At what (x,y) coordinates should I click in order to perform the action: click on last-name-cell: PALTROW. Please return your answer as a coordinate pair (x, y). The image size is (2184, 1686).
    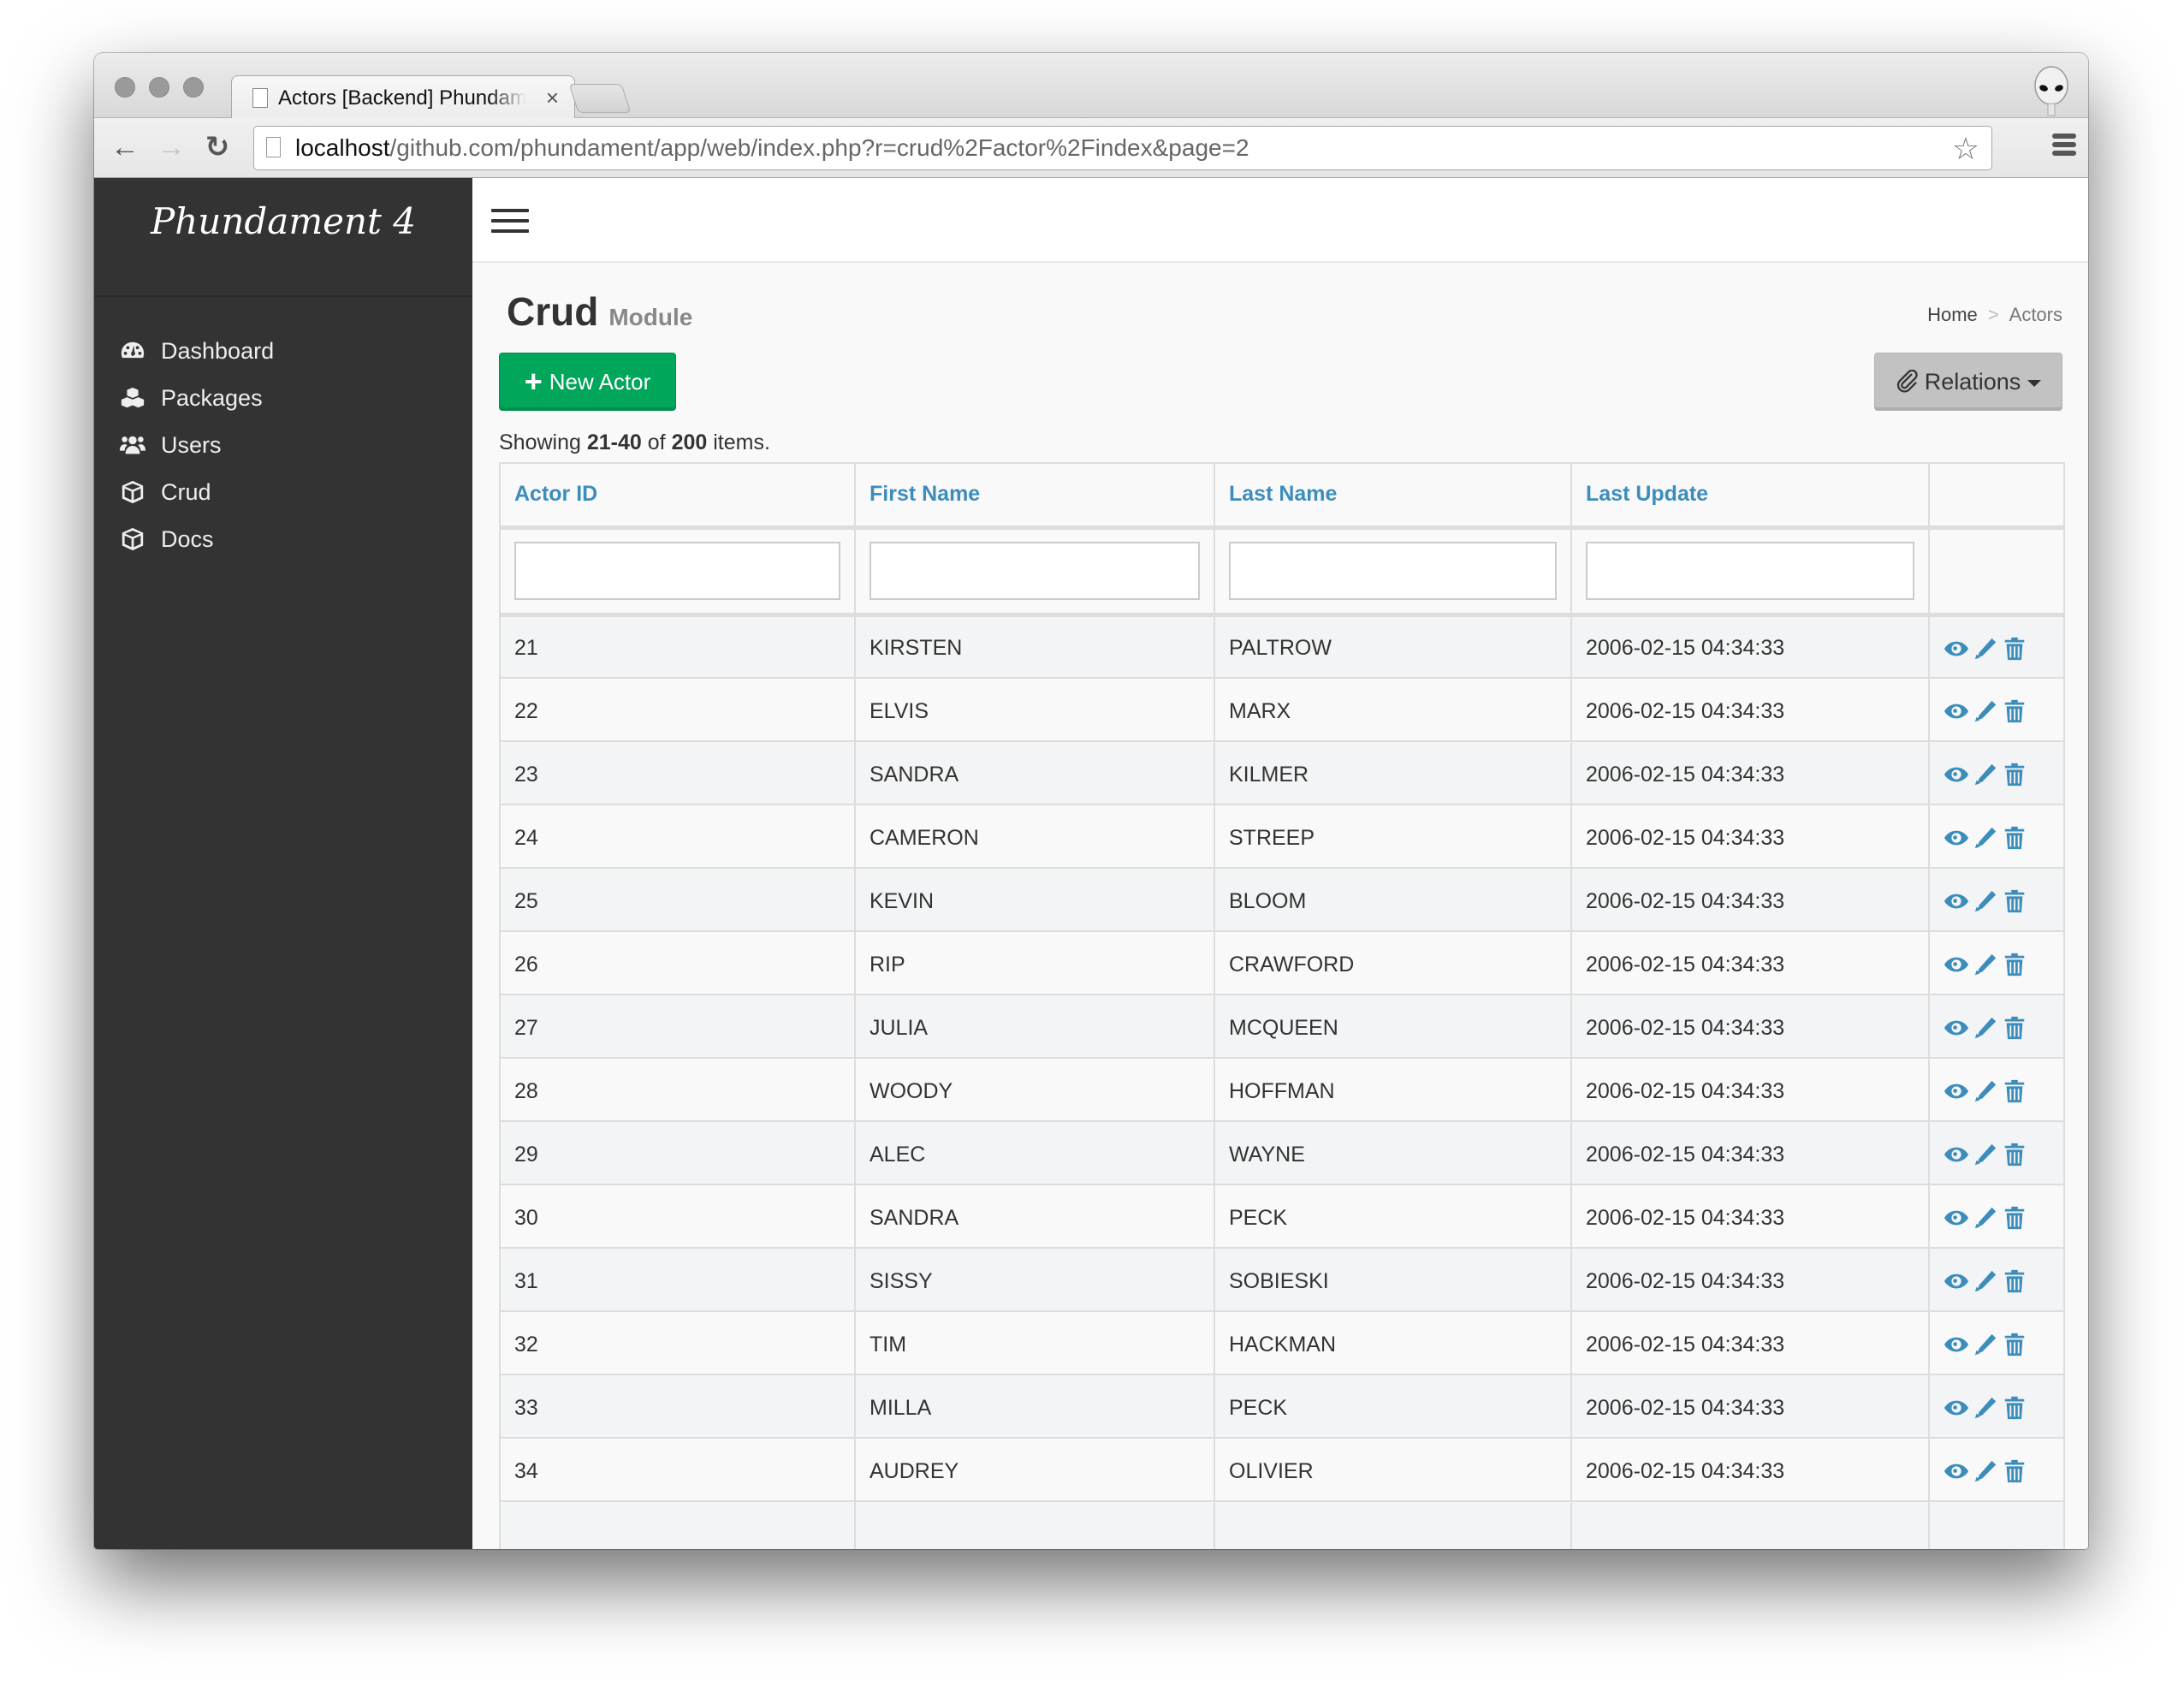
    Looking at the image, I should click on (1393, 646).